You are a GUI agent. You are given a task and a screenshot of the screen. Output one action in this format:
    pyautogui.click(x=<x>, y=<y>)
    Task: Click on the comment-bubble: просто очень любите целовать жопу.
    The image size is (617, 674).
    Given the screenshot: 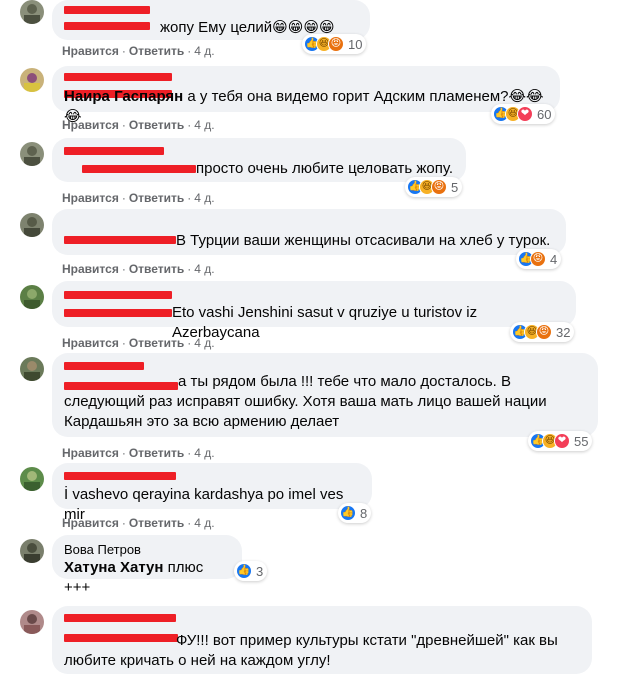 What is the action you would take?
    pyautogui.click(x=259, y=160)
    